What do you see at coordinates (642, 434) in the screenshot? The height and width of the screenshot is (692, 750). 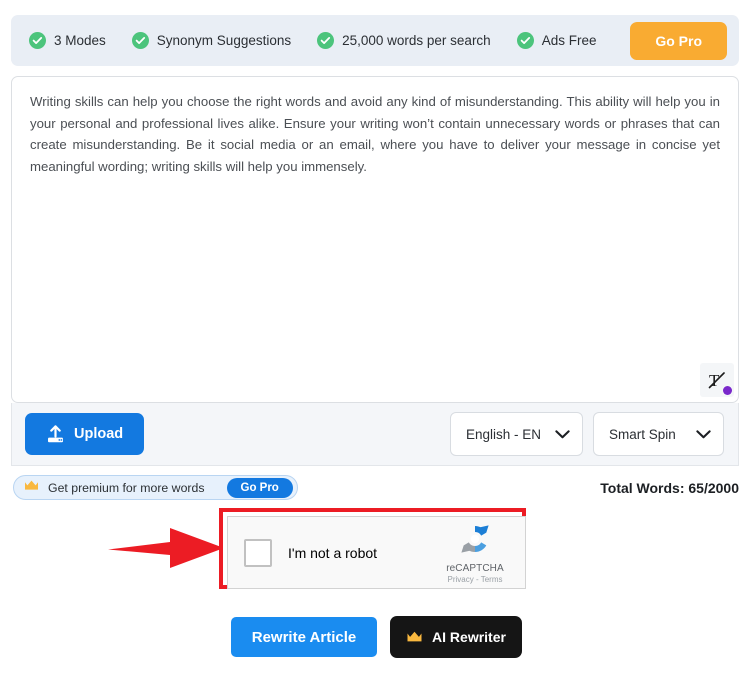 I see `spin-mode-select-value: Smart Spin` at bounding box center [642, 434].